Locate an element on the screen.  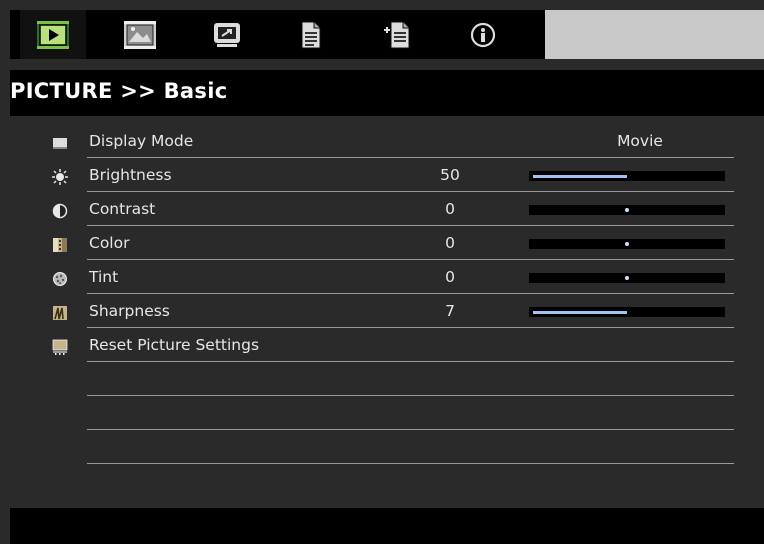
sharpness-slider-fill is located at coordinates (580, 312).